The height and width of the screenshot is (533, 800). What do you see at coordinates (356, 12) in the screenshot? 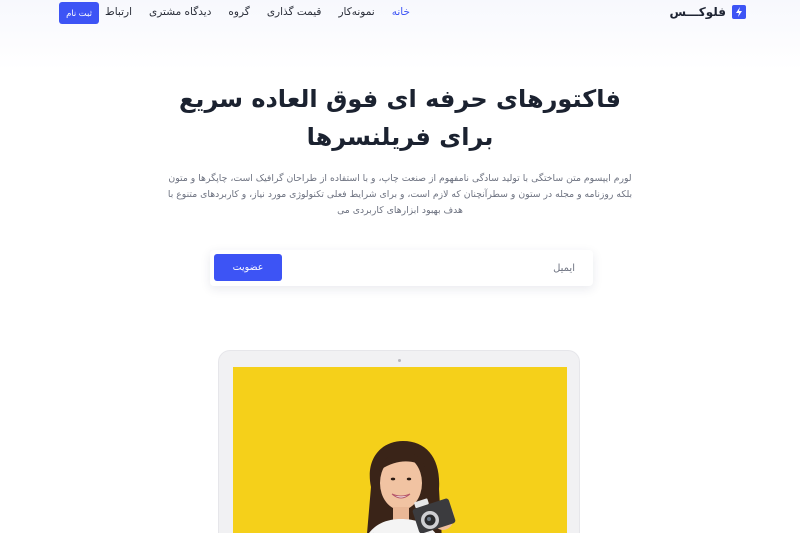
I see `nav-item-portfolio: نمونه‌کار` at bounding box center [356, 12].